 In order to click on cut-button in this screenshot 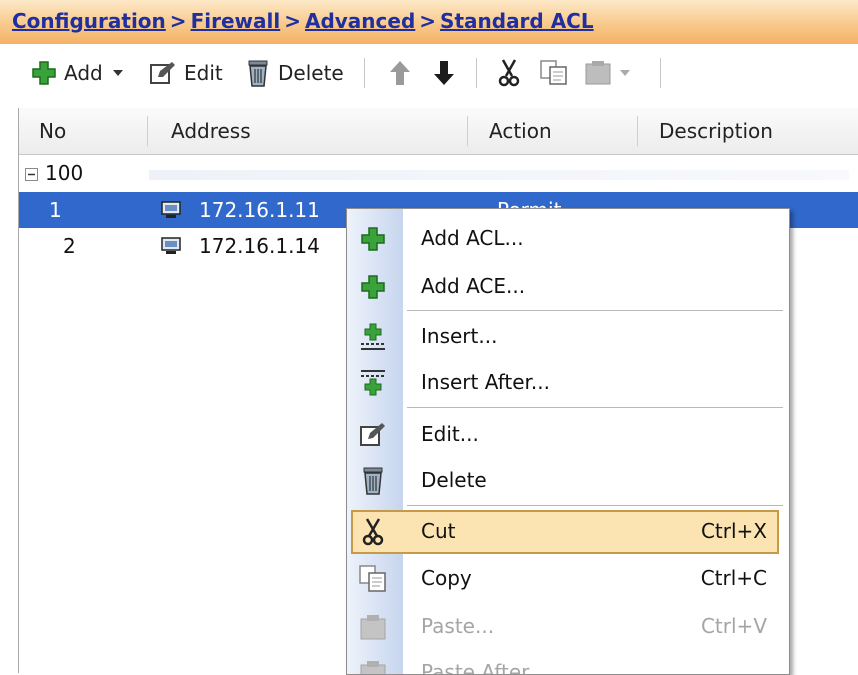, I will do `click(509, 73)`.